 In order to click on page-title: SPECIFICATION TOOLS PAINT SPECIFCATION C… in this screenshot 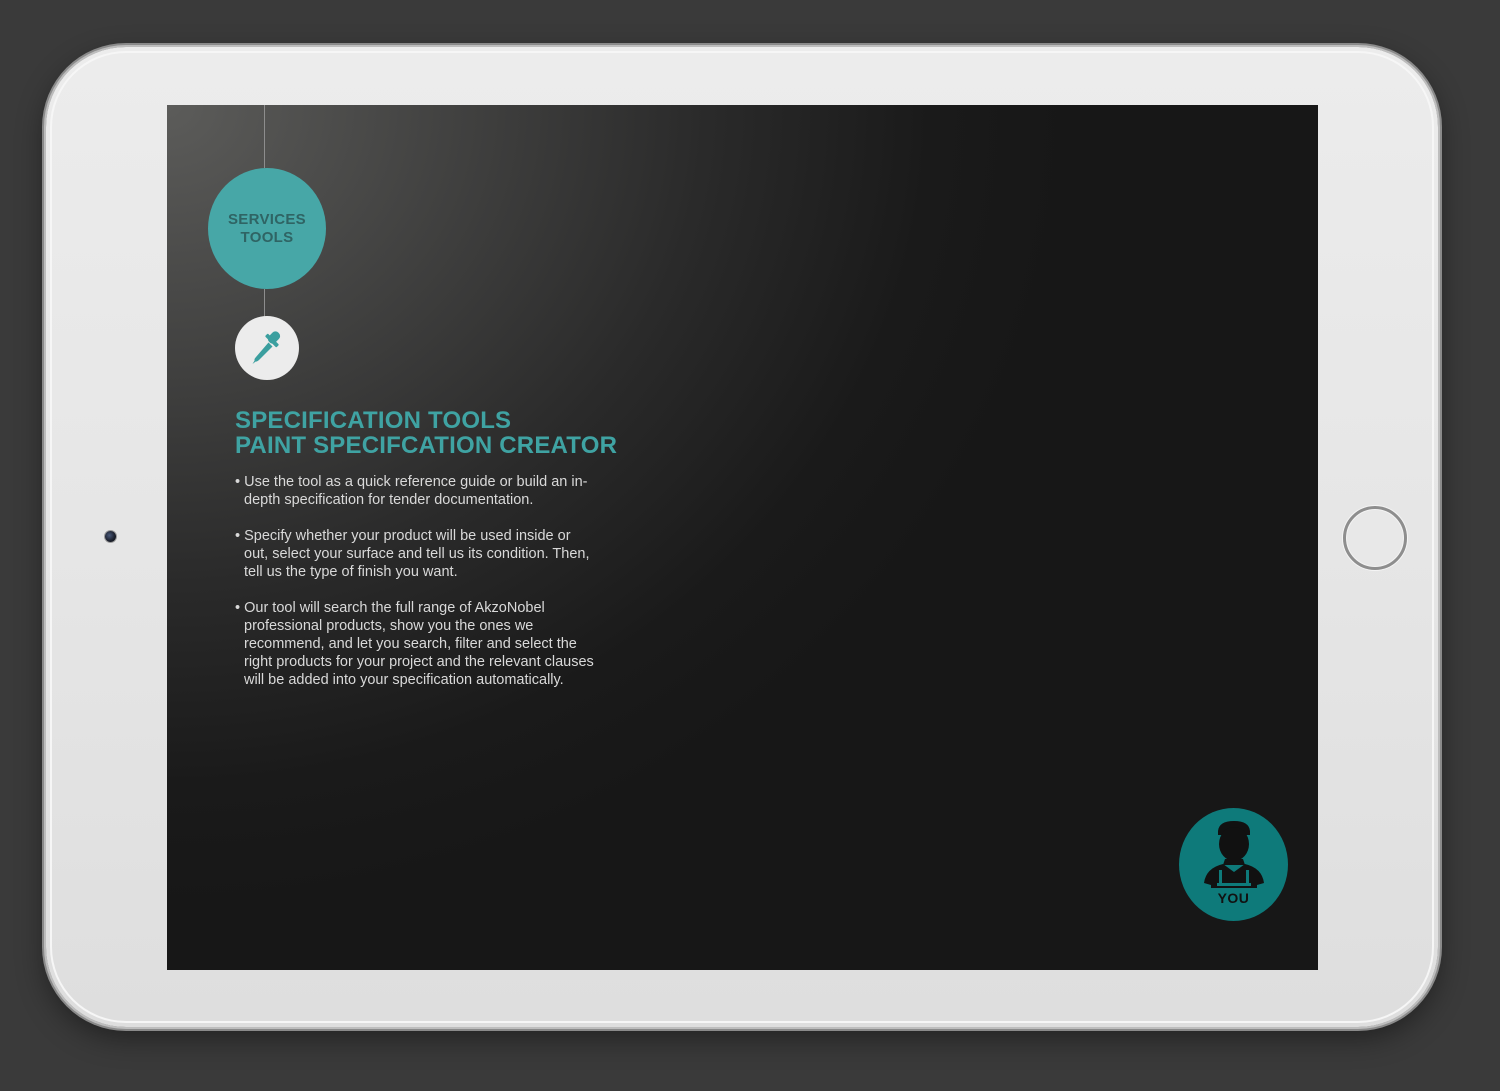, I will do `click(426, 433)`.